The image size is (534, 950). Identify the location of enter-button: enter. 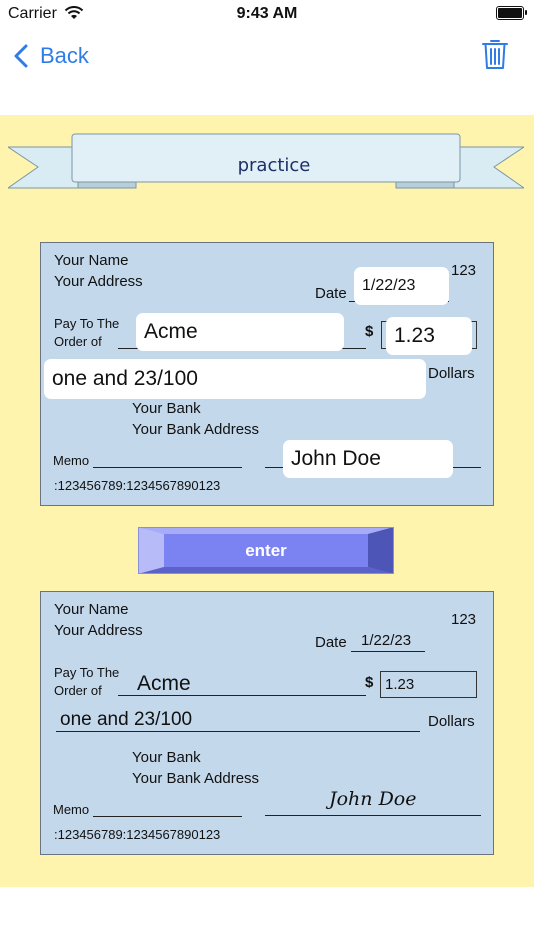
(266, 550).